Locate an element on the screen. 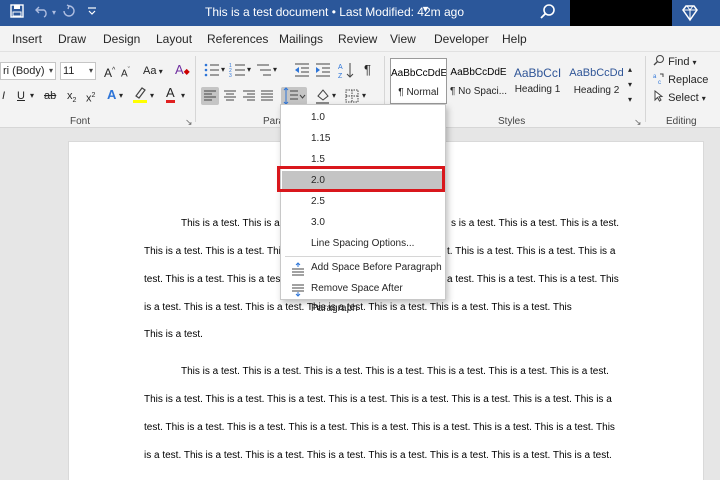  editing-group-label: Editing is located at coordinates (681, 121).